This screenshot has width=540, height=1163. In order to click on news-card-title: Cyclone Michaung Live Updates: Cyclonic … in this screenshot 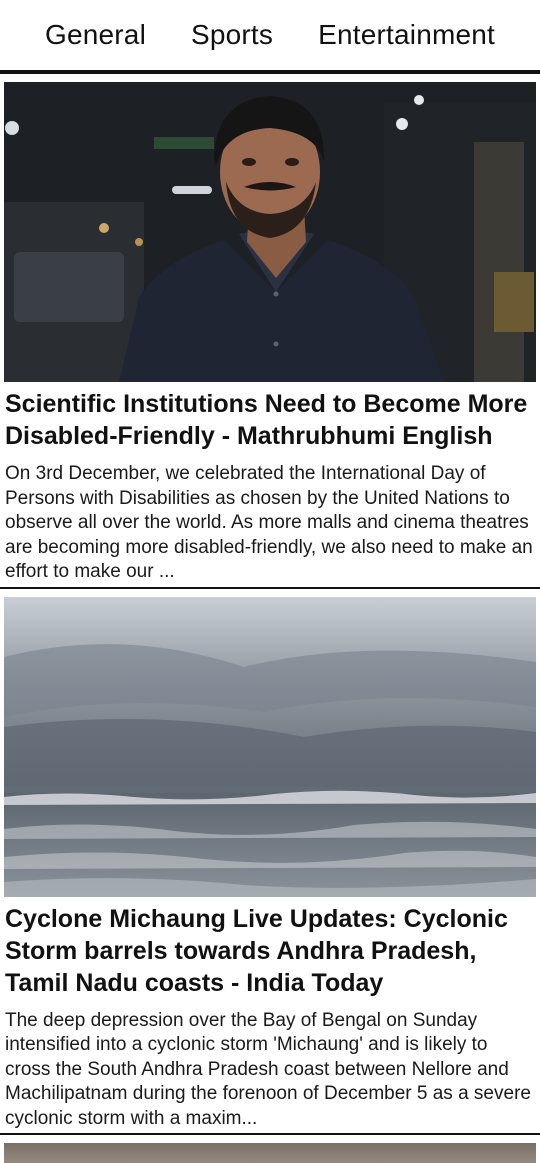, I will do `click(270, 951)`.